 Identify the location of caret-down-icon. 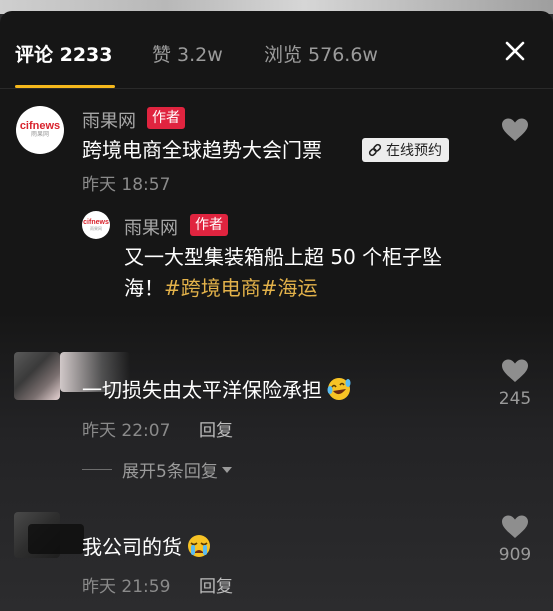
(226, 469).